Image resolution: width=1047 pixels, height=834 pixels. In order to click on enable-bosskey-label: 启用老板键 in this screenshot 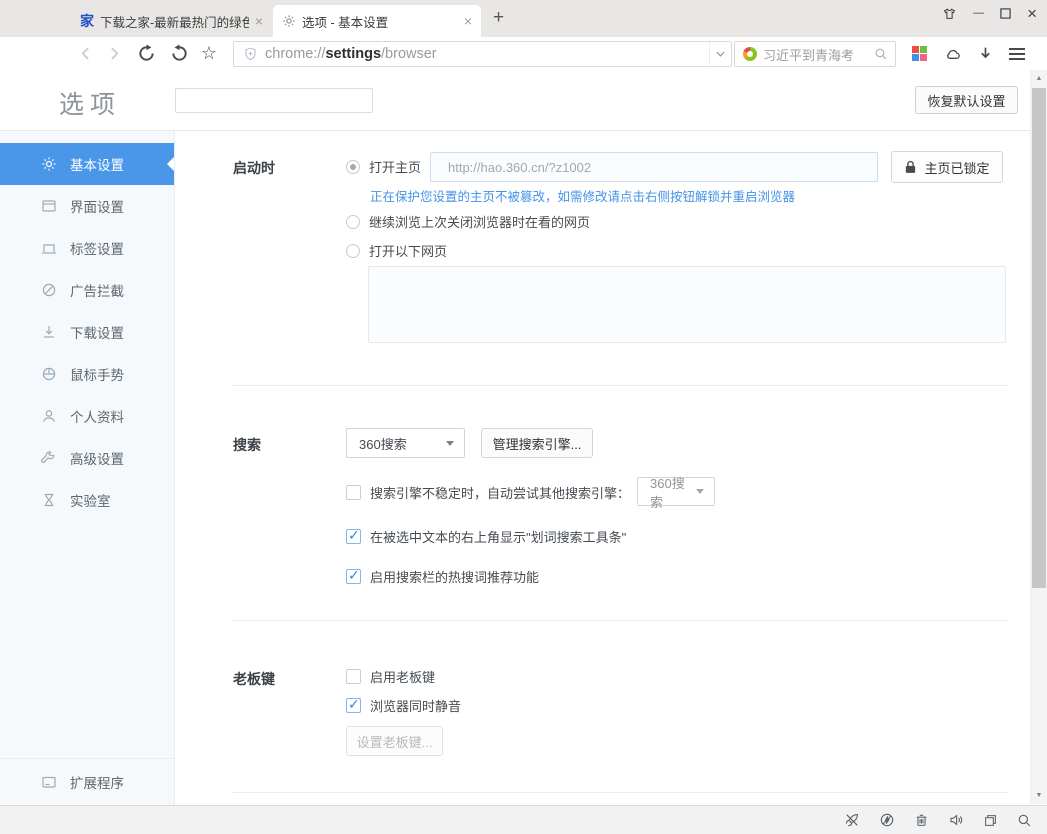, I will do `click(403, 677)`.